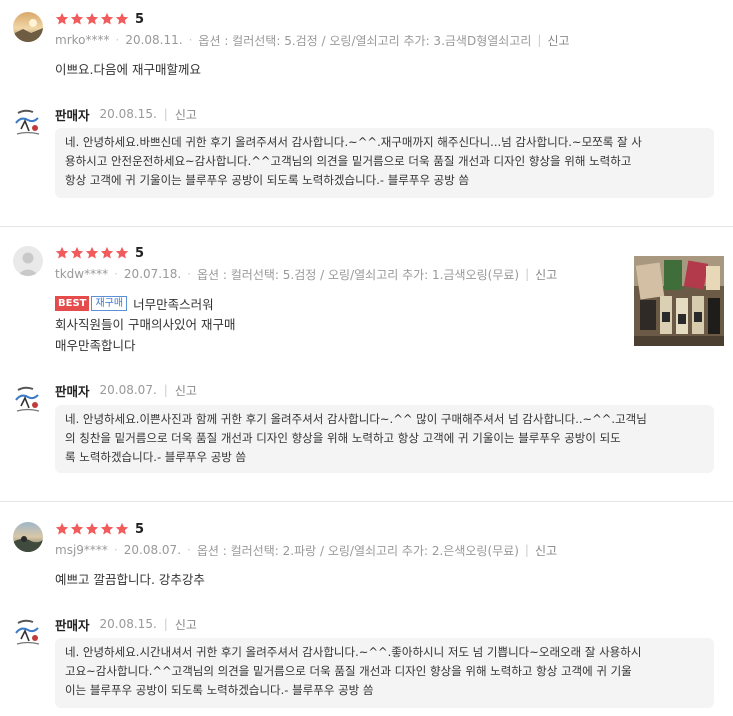  I want to click on reviewer-id: msj9****, so click(81, 550).